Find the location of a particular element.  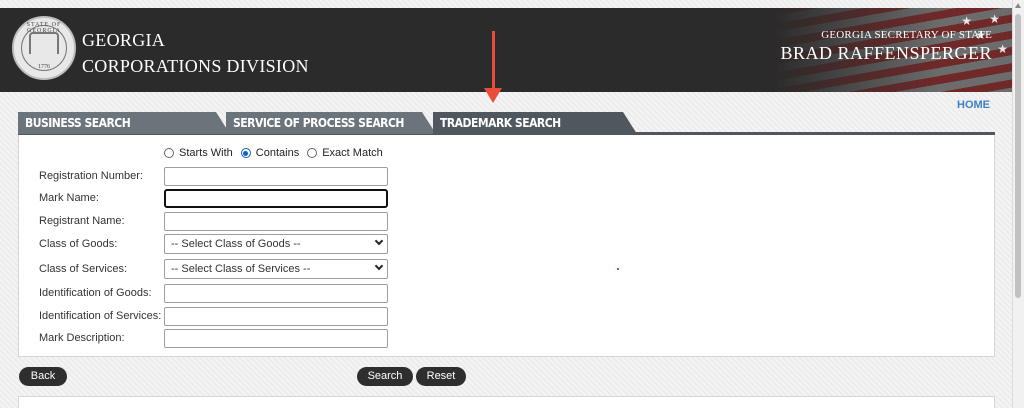

radio-label: Exact Match is located at coordinates (352, 153).